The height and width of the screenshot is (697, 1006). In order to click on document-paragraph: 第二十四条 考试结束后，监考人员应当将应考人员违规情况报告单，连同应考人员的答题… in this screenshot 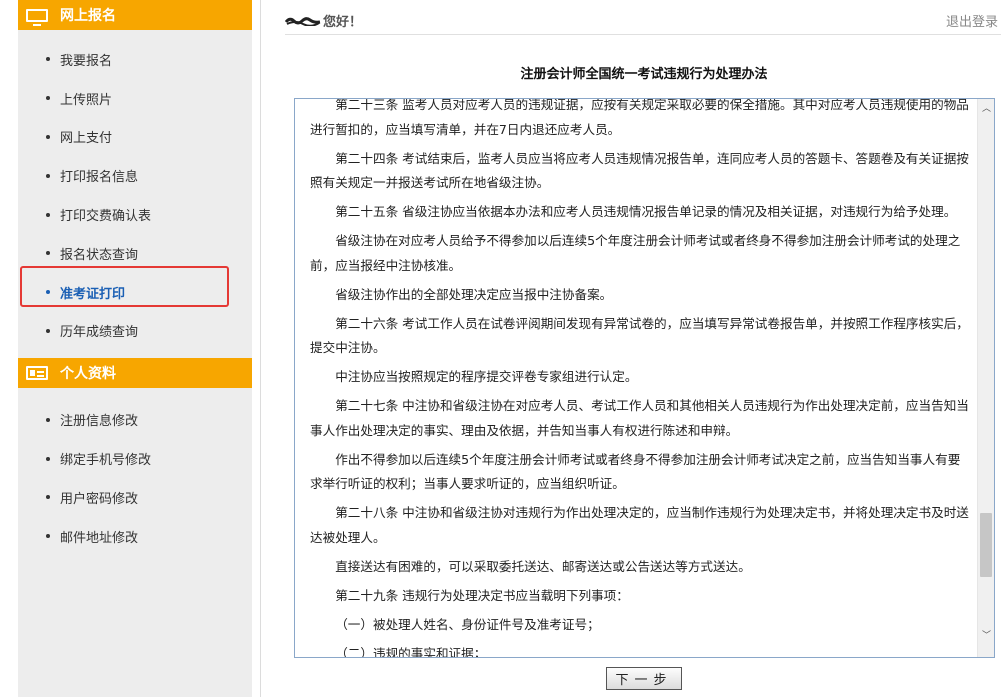, I will do `click(639, 170)`.